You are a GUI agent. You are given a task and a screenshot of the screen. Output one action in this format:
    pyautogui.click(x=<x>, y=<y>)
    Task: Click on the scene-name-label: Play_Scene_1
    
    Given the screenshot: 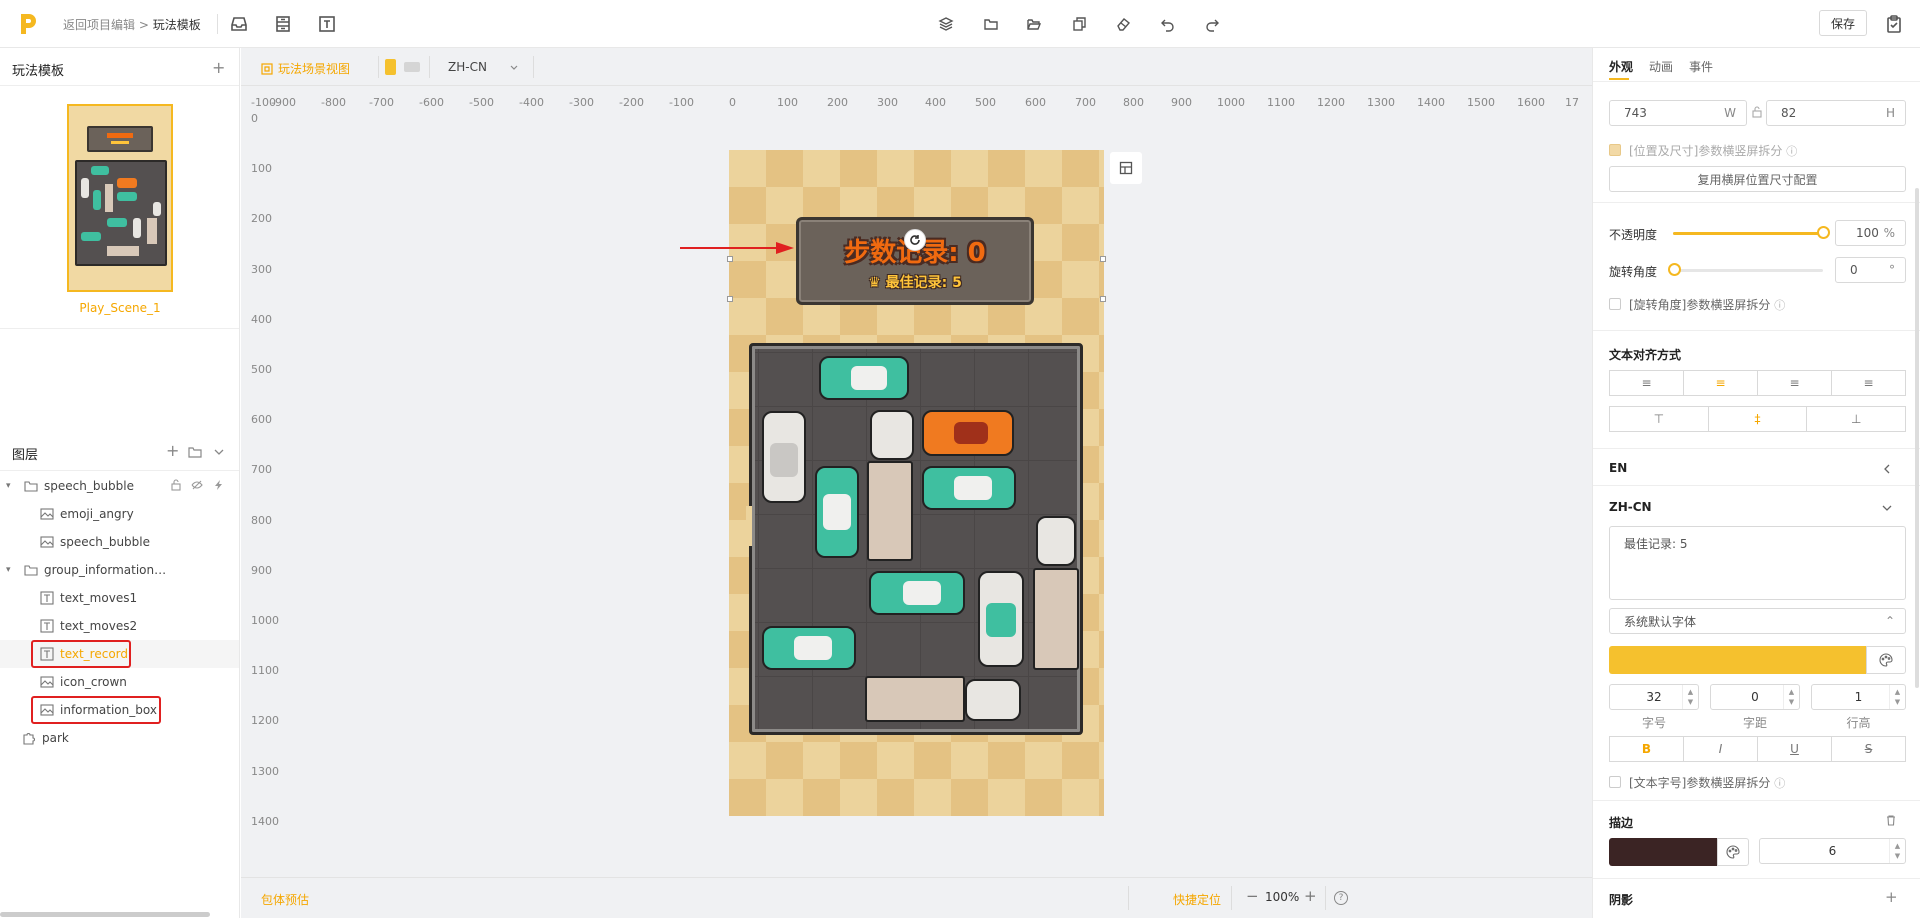 What is the action you would take?
    pyautogui.click(x=120, y=308)
    